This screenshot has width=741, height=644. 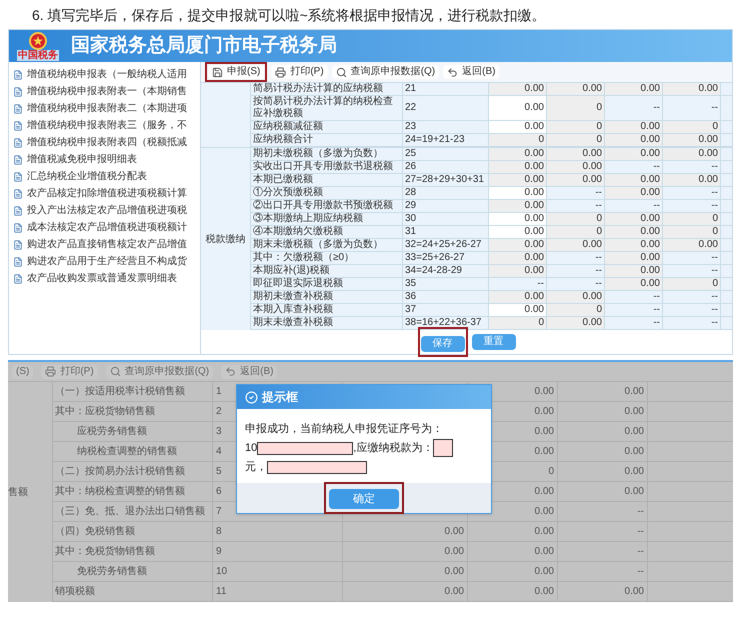 What do you see at coordinates (104, 142) in the screenshot?
I see `tree-item: 增值税纳税申报表附表四（税额抵减` at bounding box center [104, 142].